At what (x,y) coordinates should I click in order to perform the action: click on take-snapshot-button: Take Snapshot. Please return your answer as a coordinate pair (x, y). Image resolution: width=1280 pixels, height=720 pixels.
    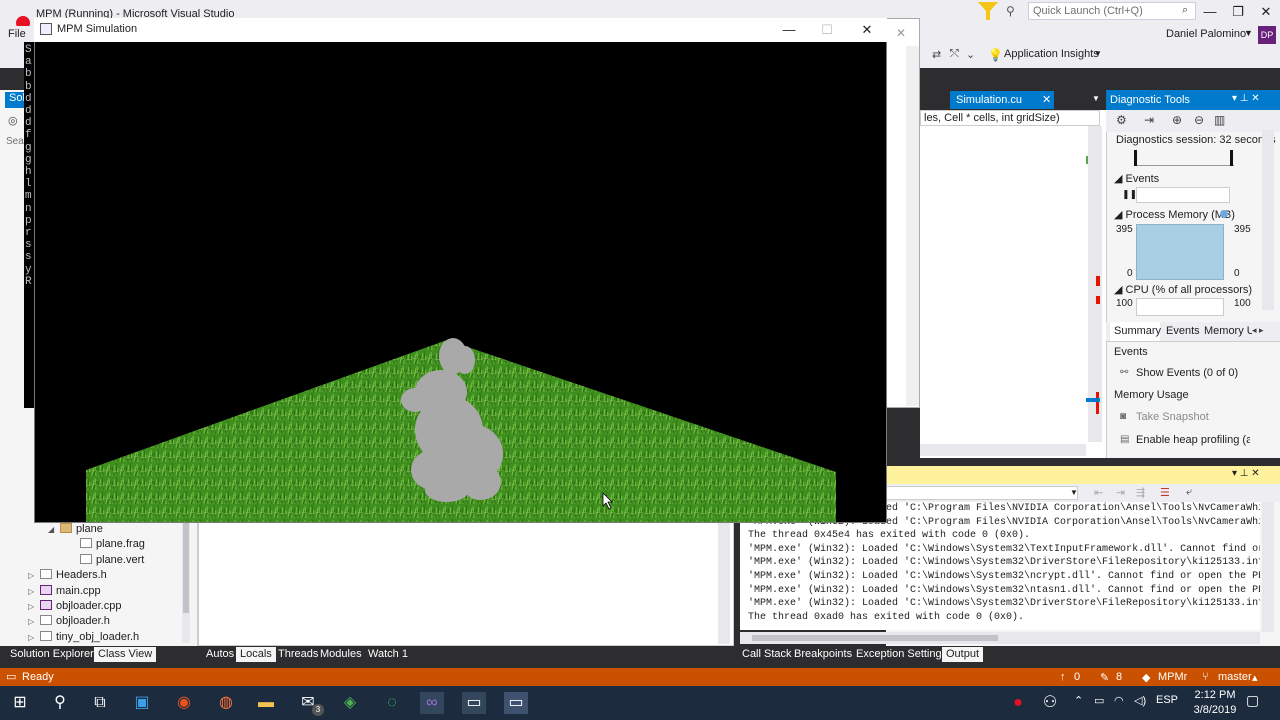
    Looking at the image, I should click on (1172, 417).